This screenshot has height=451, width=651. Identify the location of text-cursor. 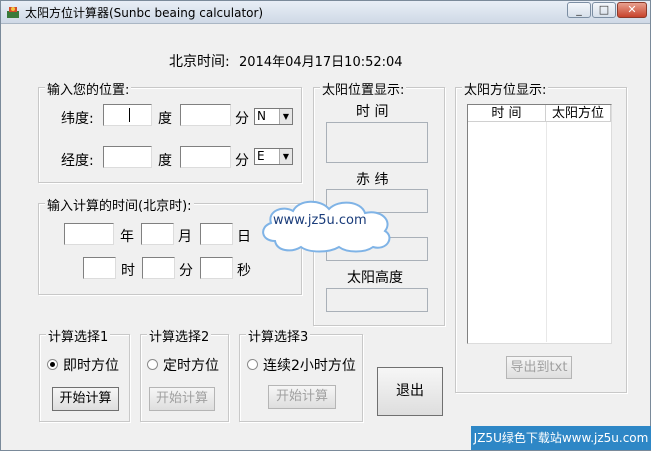
(129, 115).